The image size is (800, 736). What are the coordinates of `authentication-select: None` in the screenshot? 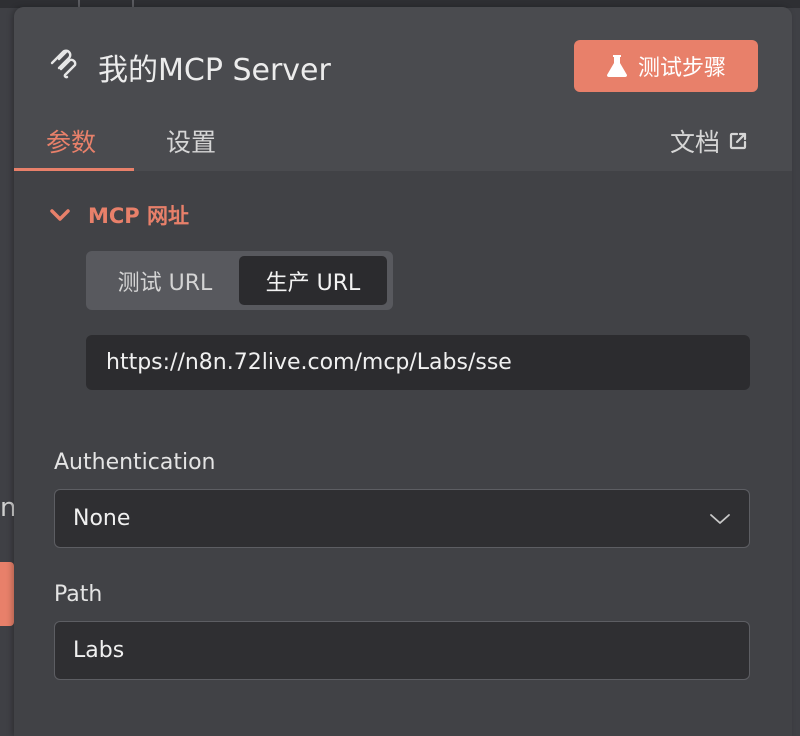 It's located at (402, 518).